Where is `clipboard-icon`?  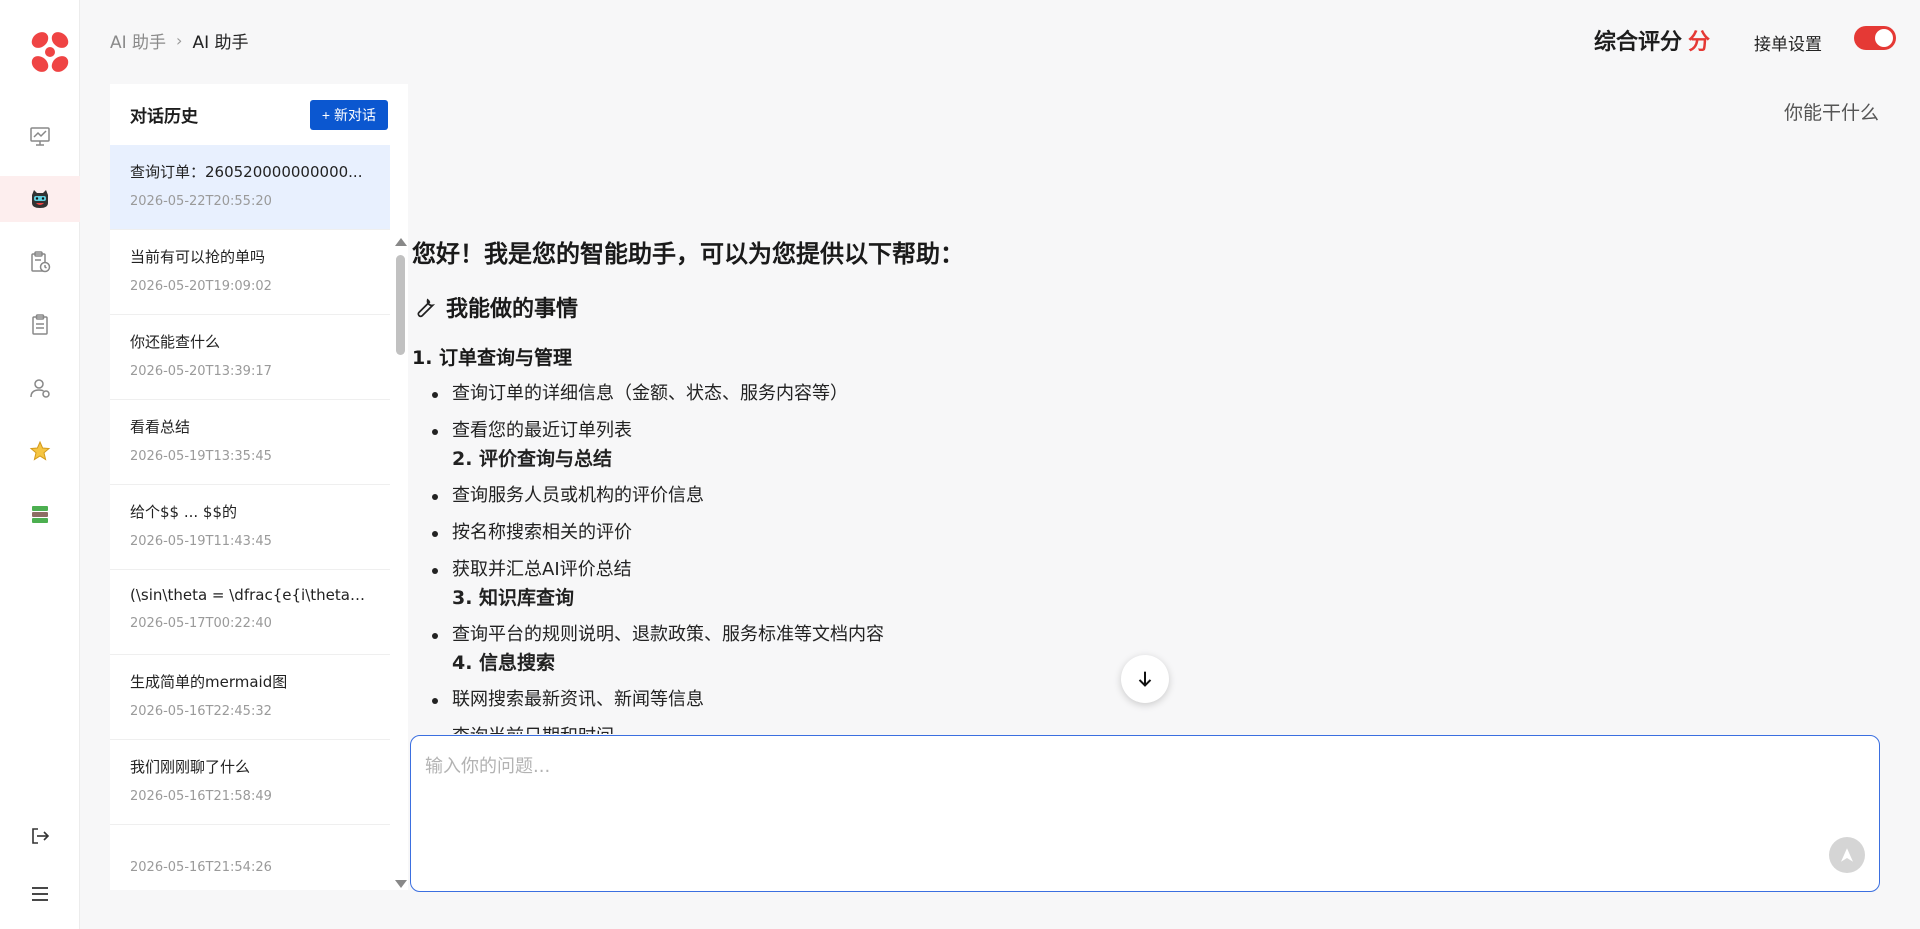 clipboard-icon is located at coordinates (40, 324).